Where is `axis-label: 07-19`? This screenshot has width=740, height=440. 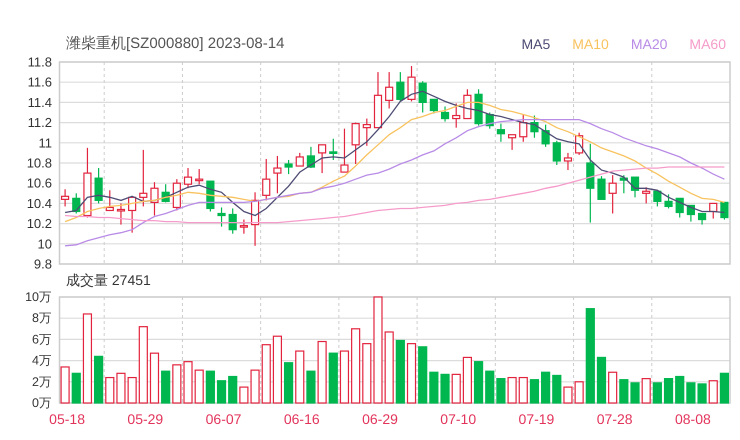
axis-label: 07-19 is located at coordinates (536, 419).